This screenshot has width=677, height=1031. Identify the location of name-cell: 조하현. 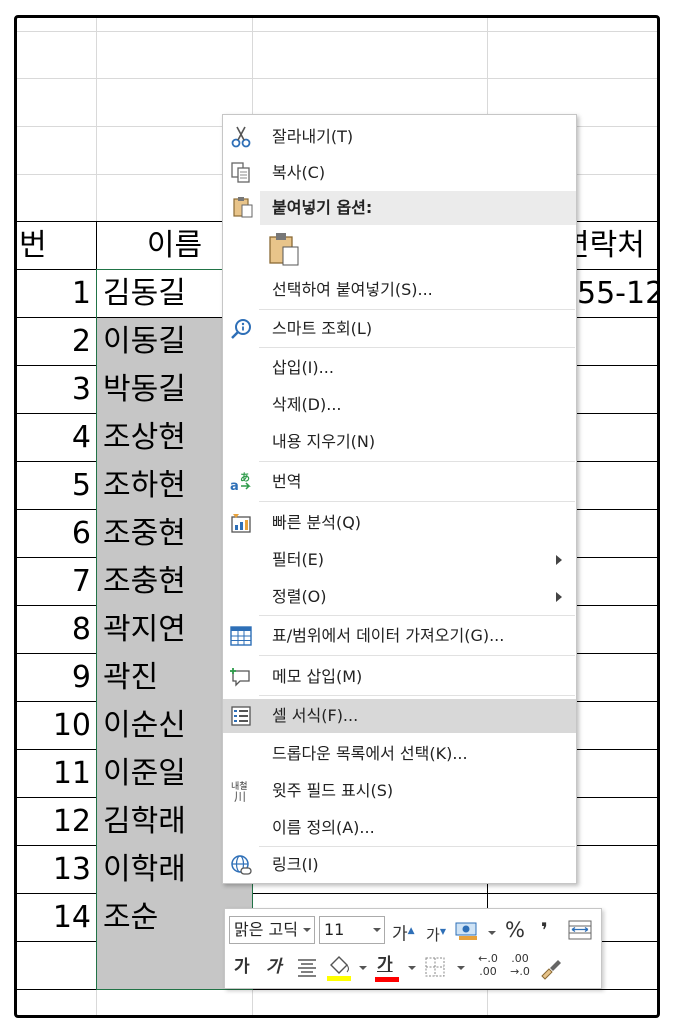
(144, 485).